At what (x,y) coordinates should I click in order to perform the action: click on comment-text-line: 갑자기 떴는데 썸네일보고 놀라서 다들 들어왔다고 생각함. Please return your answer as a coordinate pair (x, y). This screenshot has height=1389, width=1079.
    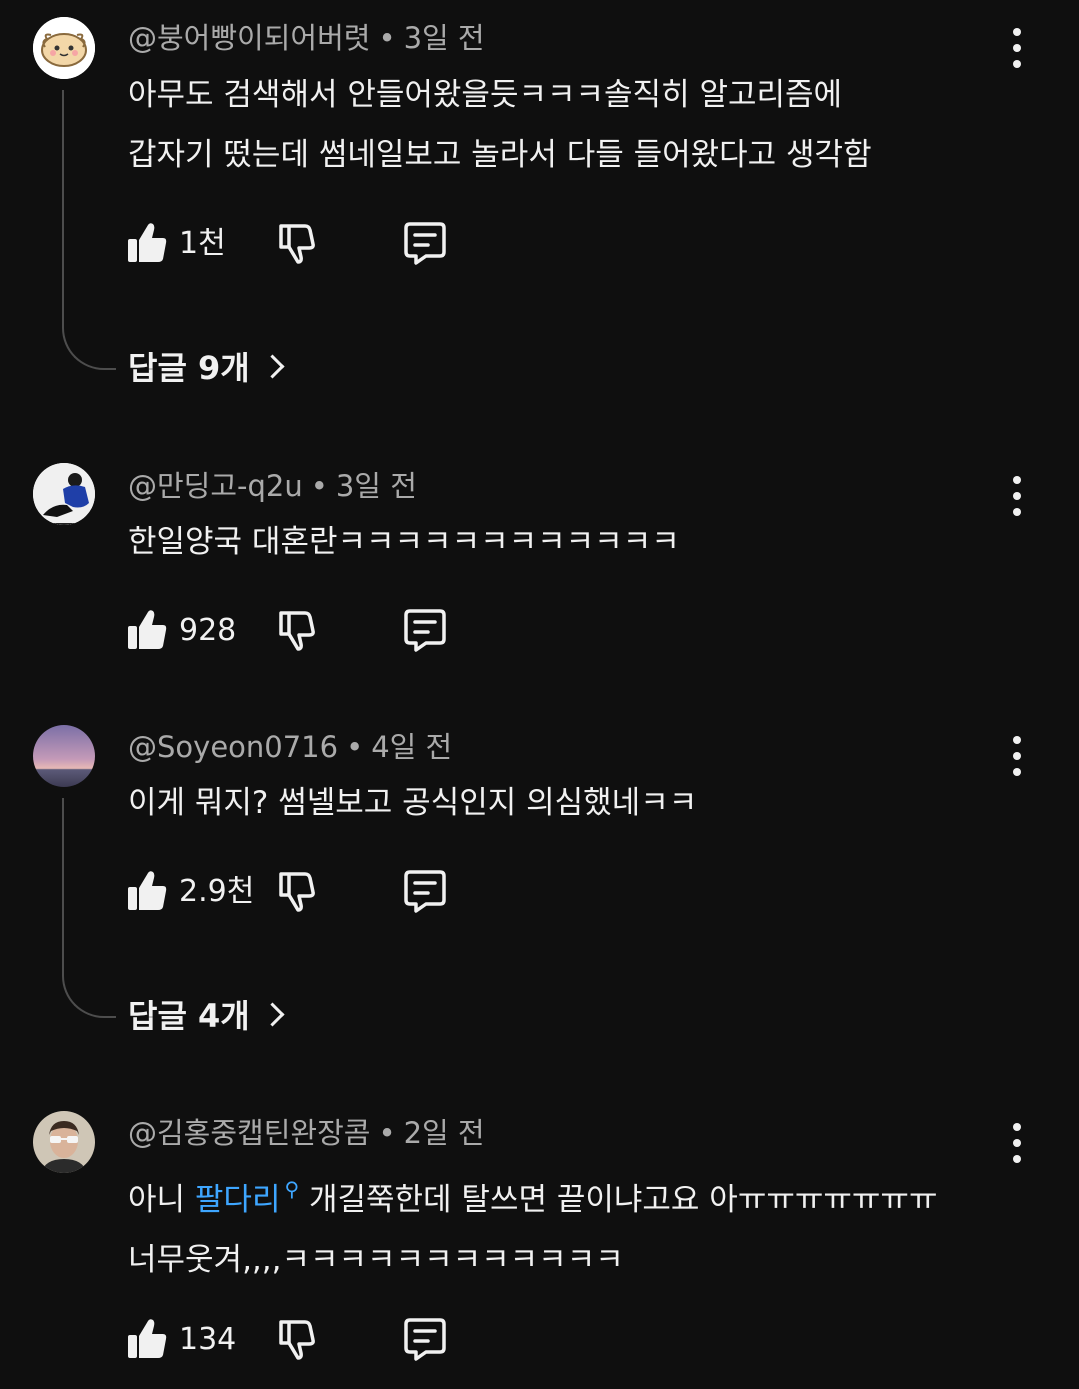
    Looking at the image, I should click on (500, 155).